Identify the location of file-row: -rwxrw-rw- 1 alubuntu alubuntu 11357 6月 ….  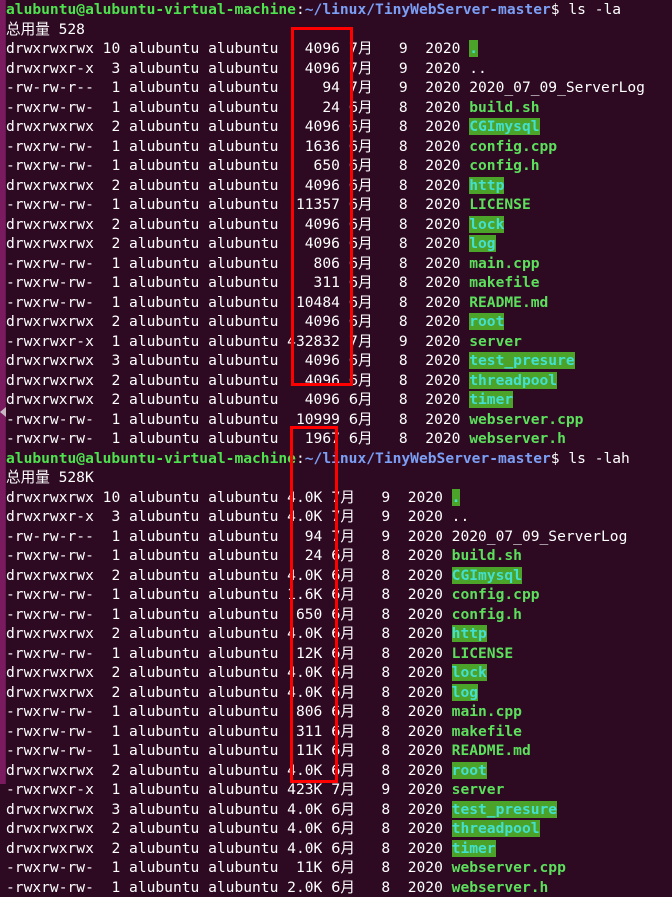
(339, 205).